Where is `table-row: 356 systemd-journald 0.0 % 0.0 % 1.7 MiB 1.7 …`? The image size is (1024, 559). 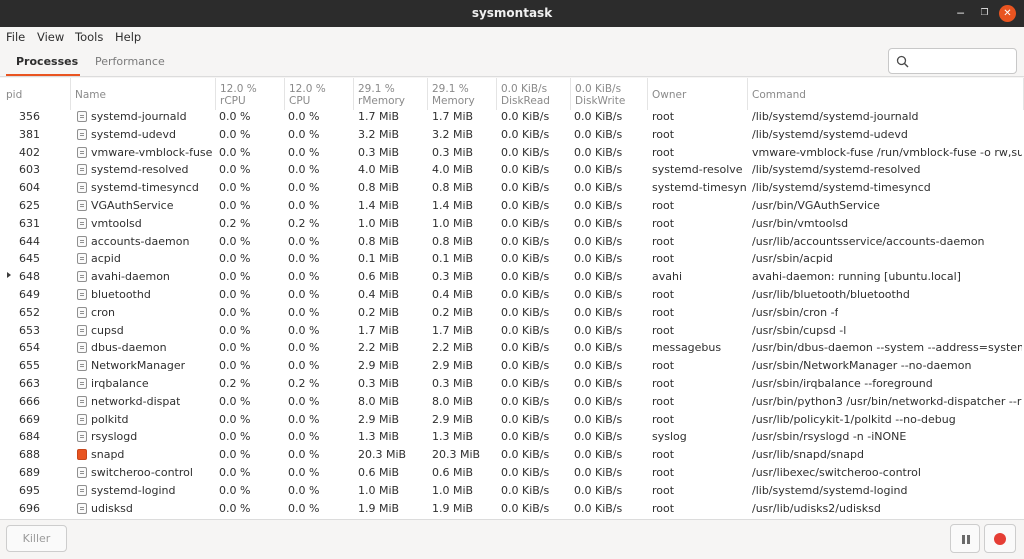
table-row: 356 systemd-journald 0.0 % 0.0 % 1.7 MiB 1.7 … is located at coordinates (512, 117).